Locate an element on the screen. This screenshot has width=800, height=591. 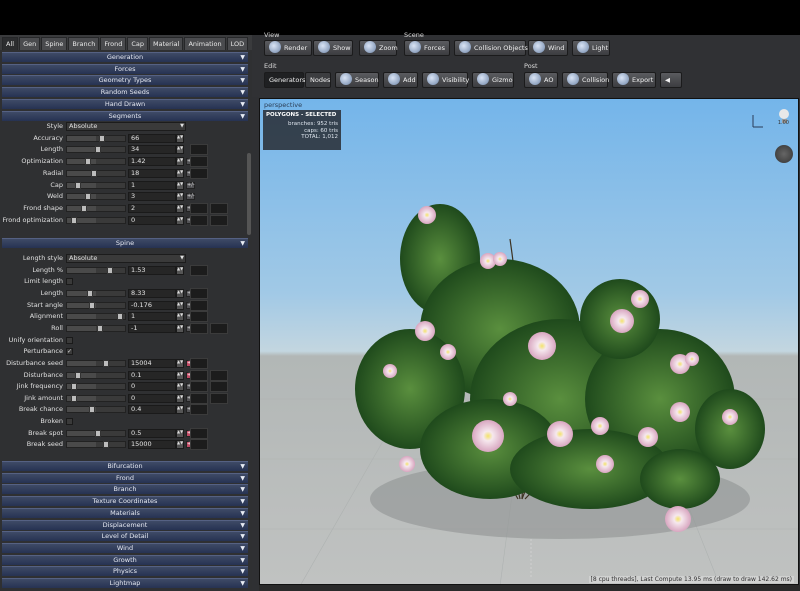
param-value-field: 0.4 is located at coordinates (152, 410).